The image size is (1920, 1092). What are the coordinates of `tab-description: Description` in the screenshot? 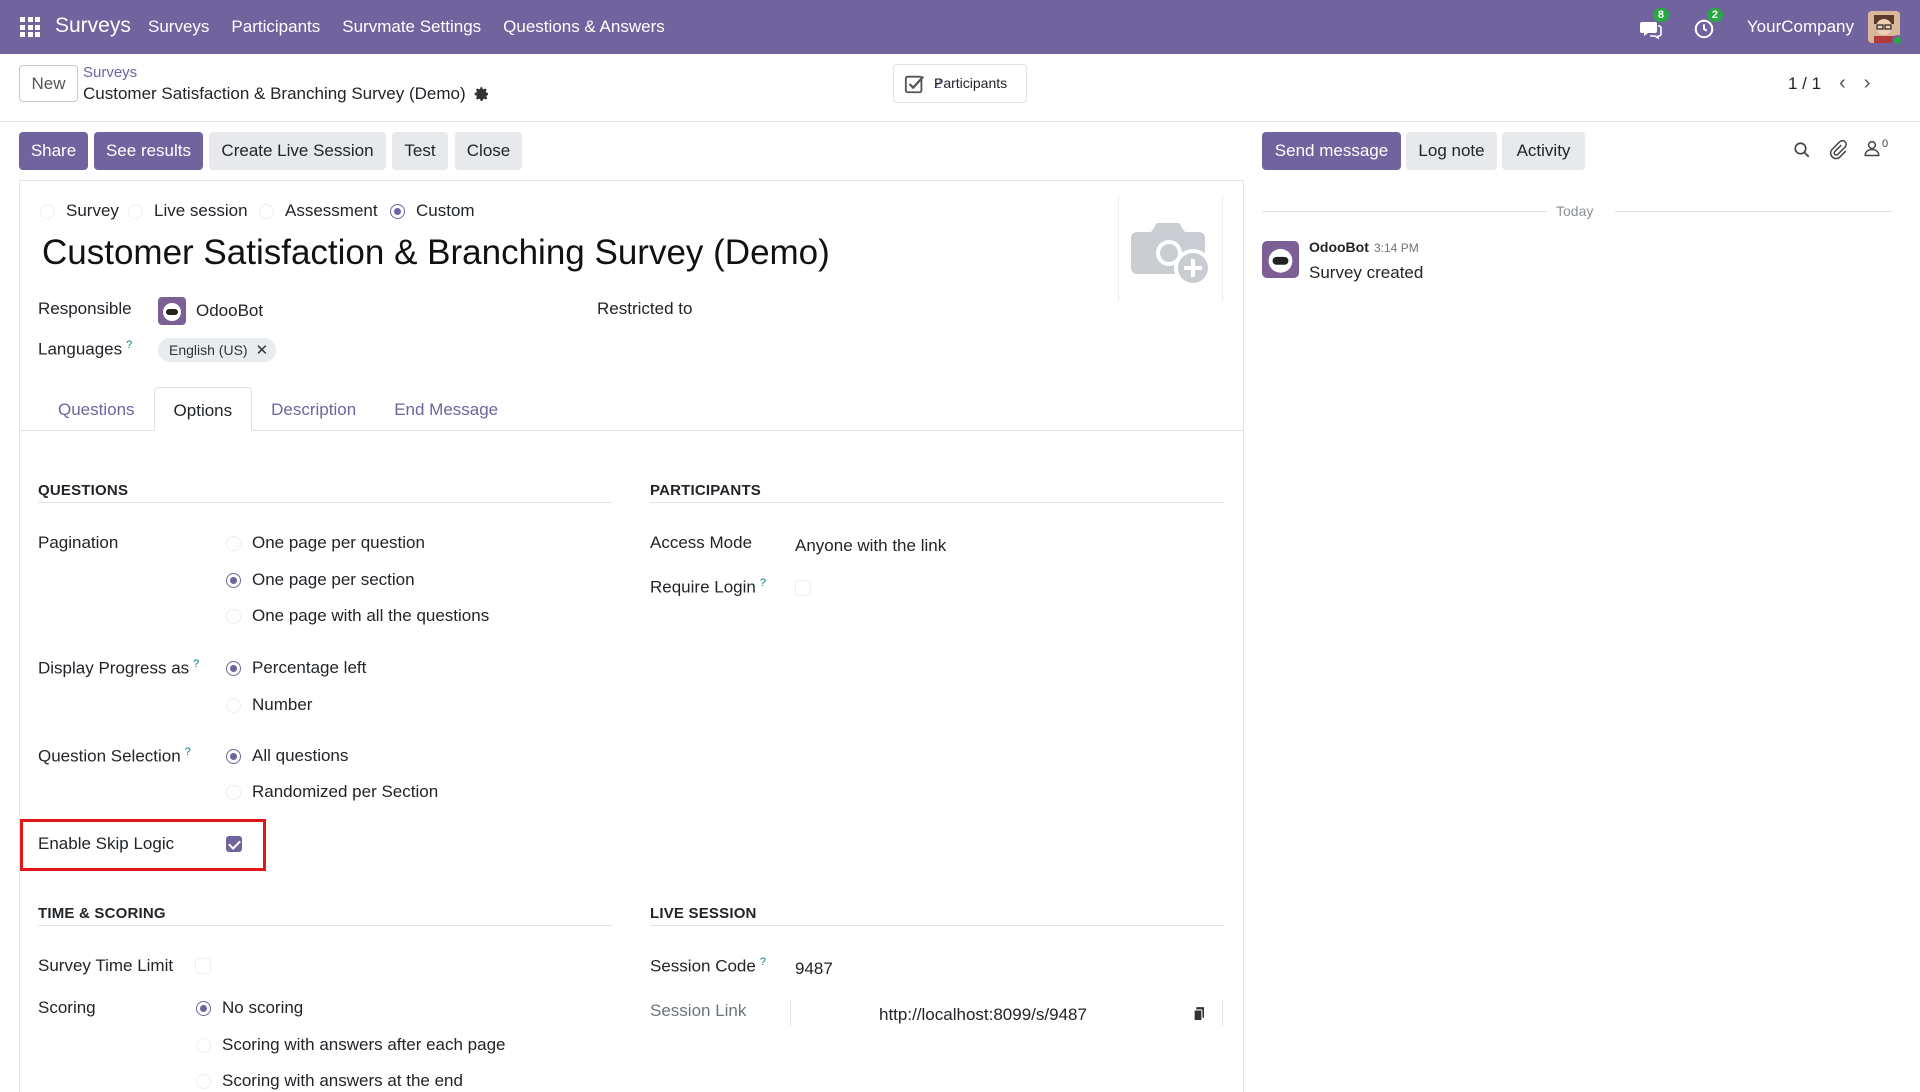 It's located at (313, 409).